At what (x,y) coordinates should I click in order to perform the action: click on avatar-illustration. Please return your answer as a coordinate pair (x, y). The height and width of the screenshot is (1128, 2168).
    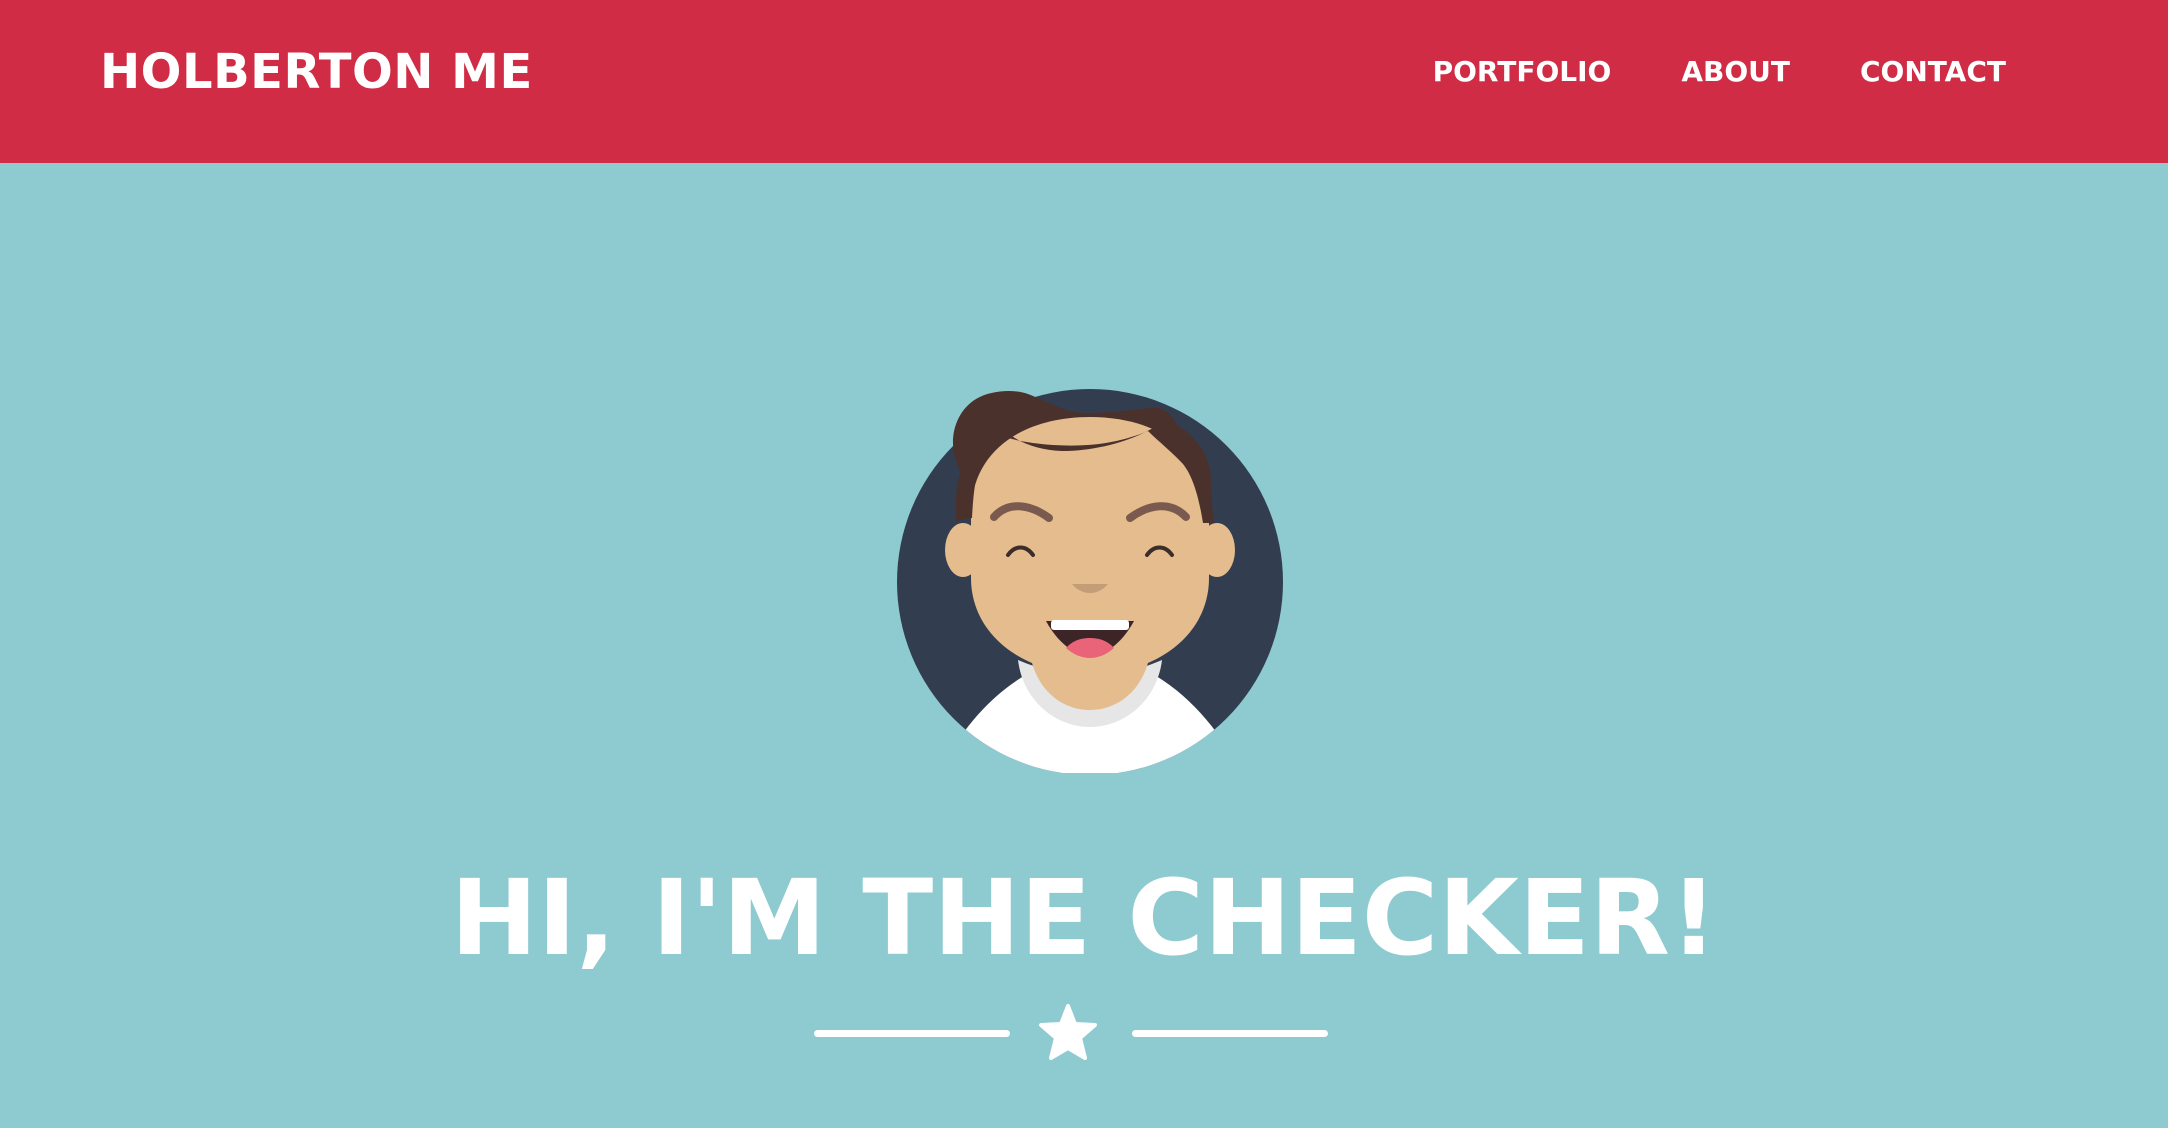
    Looking at the image, I should click on (1090, 581).